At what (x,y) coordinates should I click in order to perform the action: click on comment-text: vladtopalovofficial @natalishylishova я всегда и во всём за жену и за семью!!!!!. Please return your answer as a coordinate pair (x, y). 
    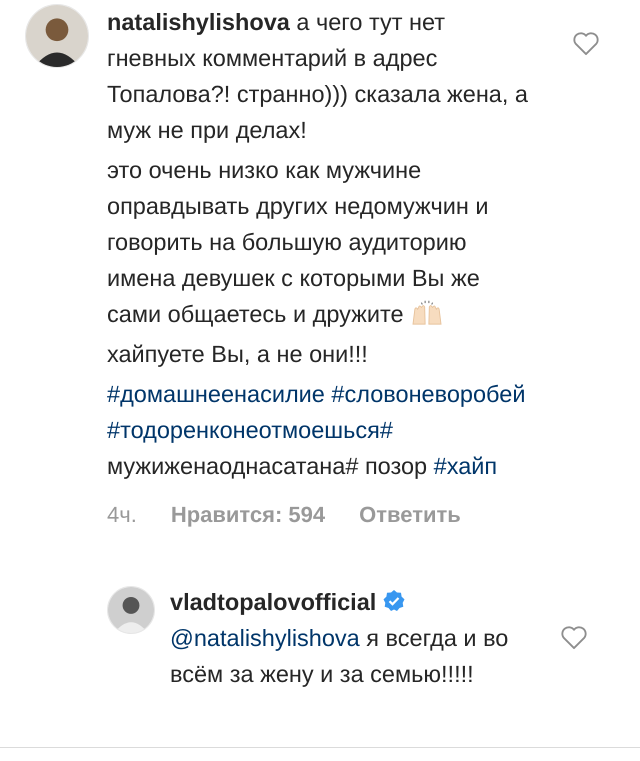
    Looking at the image, I should click on (340, 638).